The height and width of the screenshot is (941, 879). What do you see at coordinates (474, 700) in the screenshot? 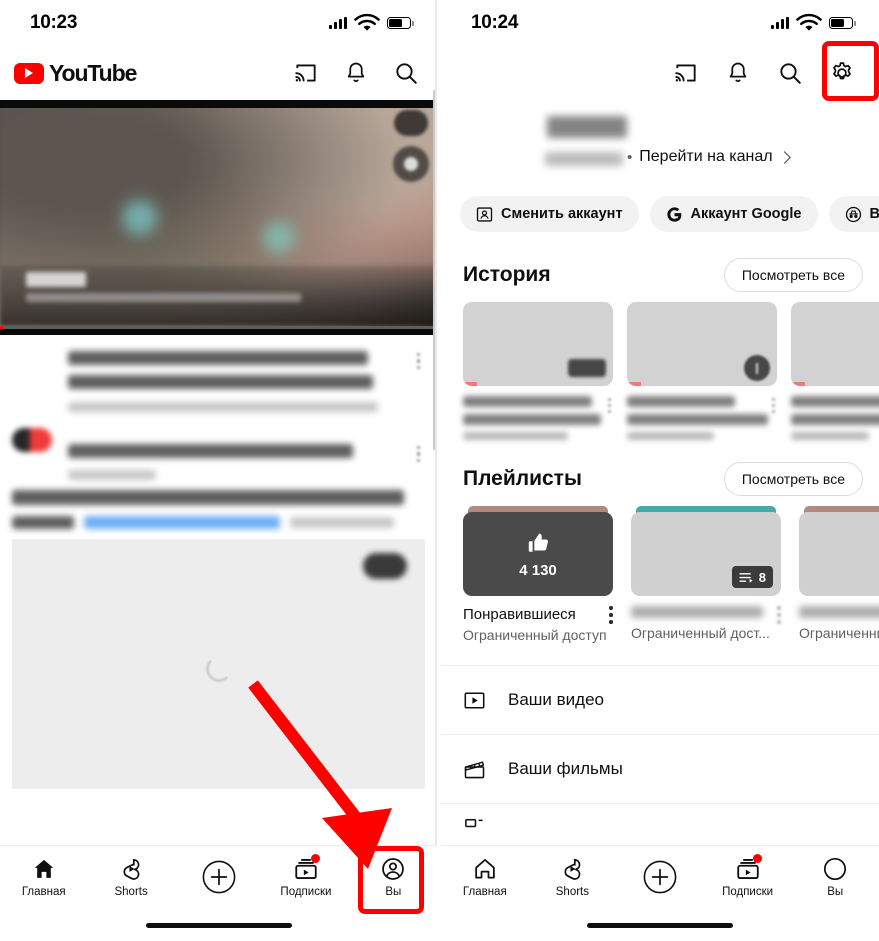
I see `video-play-box-icon` at bounding box center [474, 700].